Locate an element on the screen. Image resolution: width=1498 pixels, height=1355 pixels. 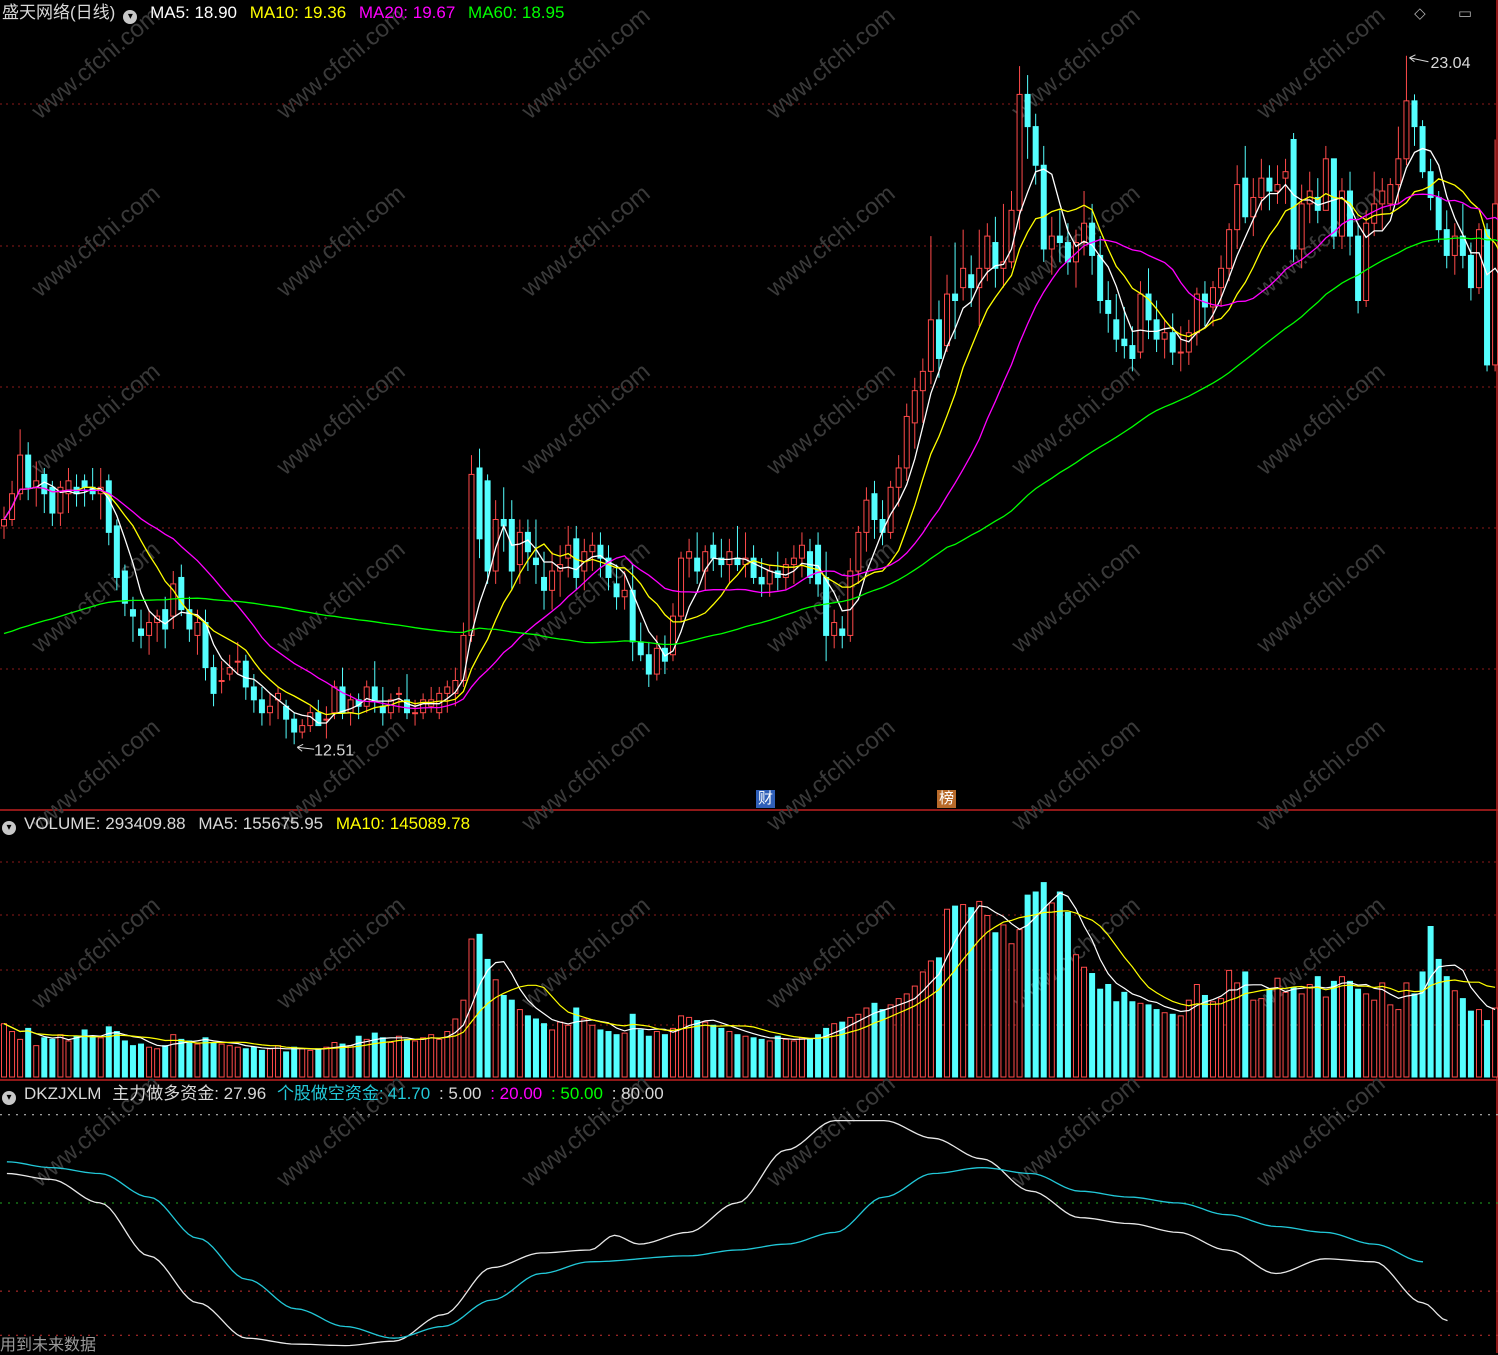
level-80-label: : 80.00 is located at coordinates (638, 1093).